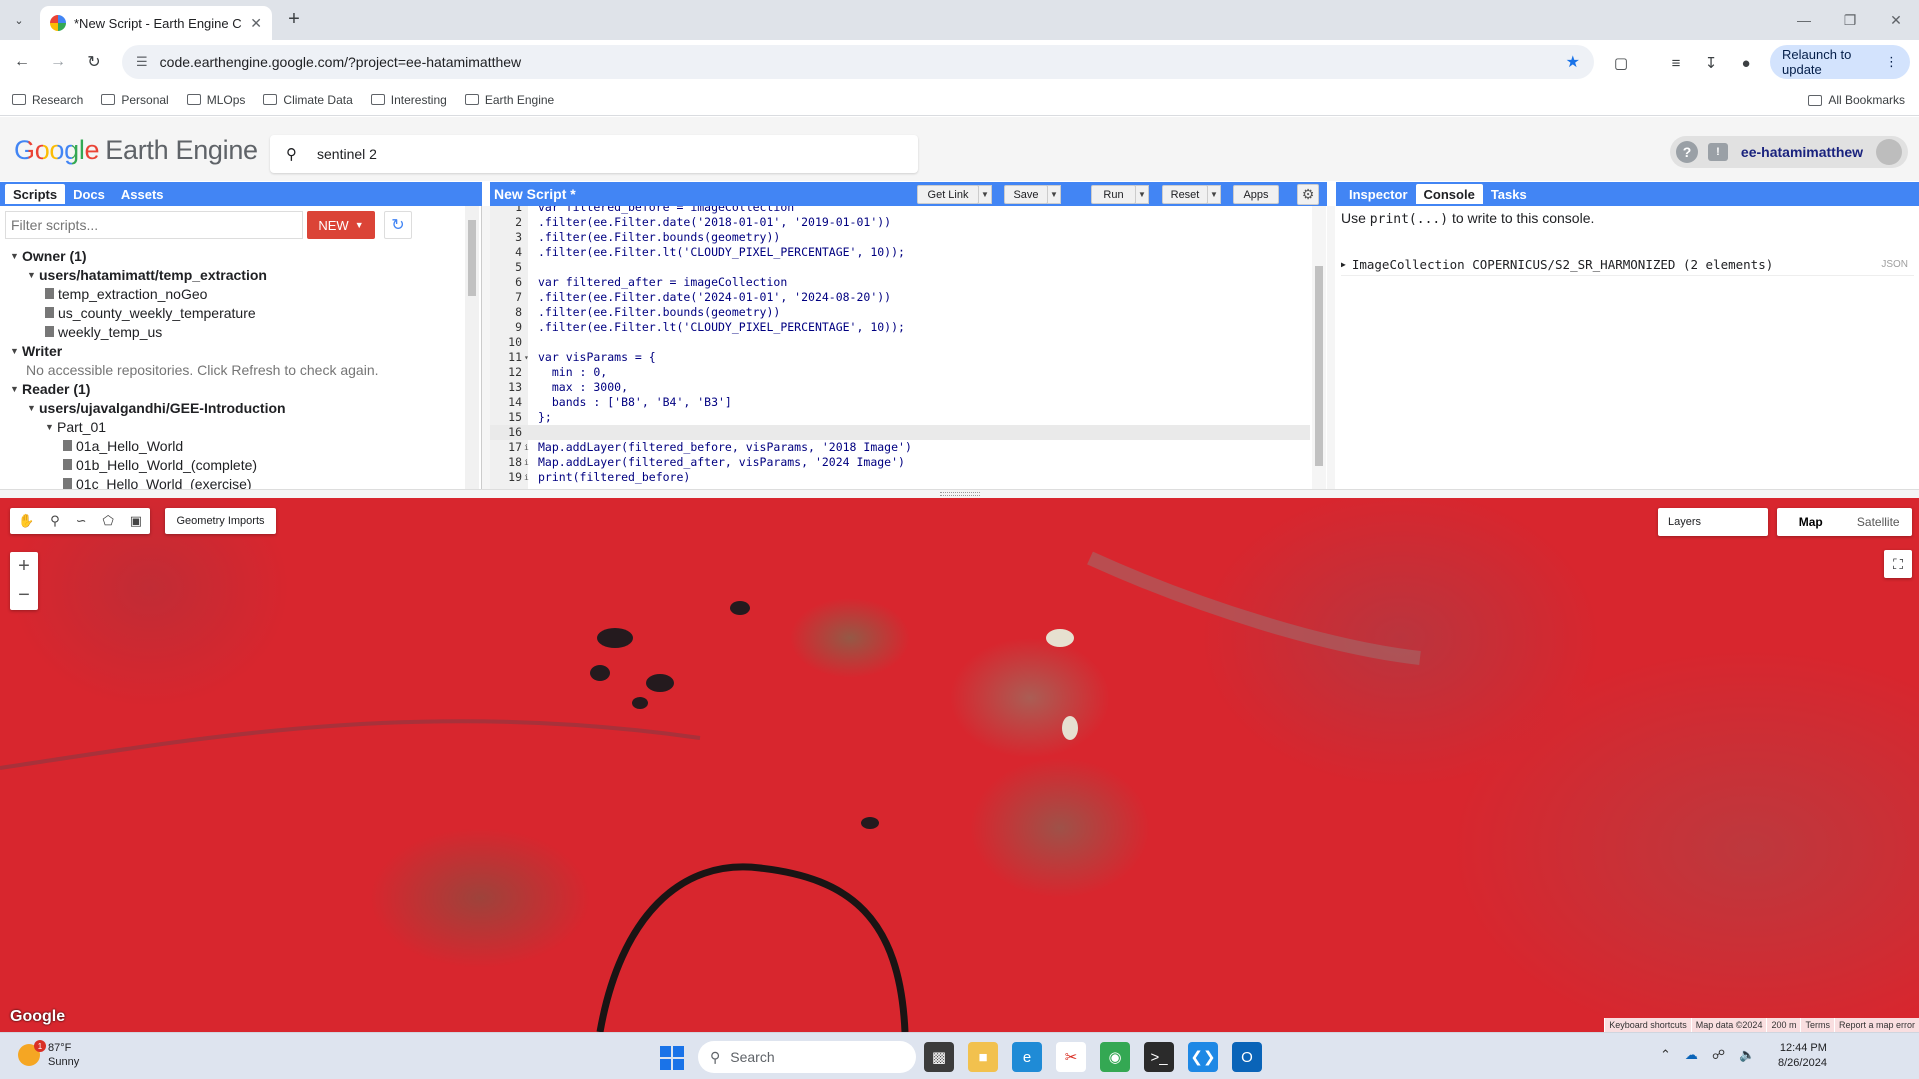 The image size is (1919, 1079). What do you see at coordinates (220, 521) in the screenshot?
I see `geometry-imports-button: Geometry Imports` at bounding box center [220, 521].